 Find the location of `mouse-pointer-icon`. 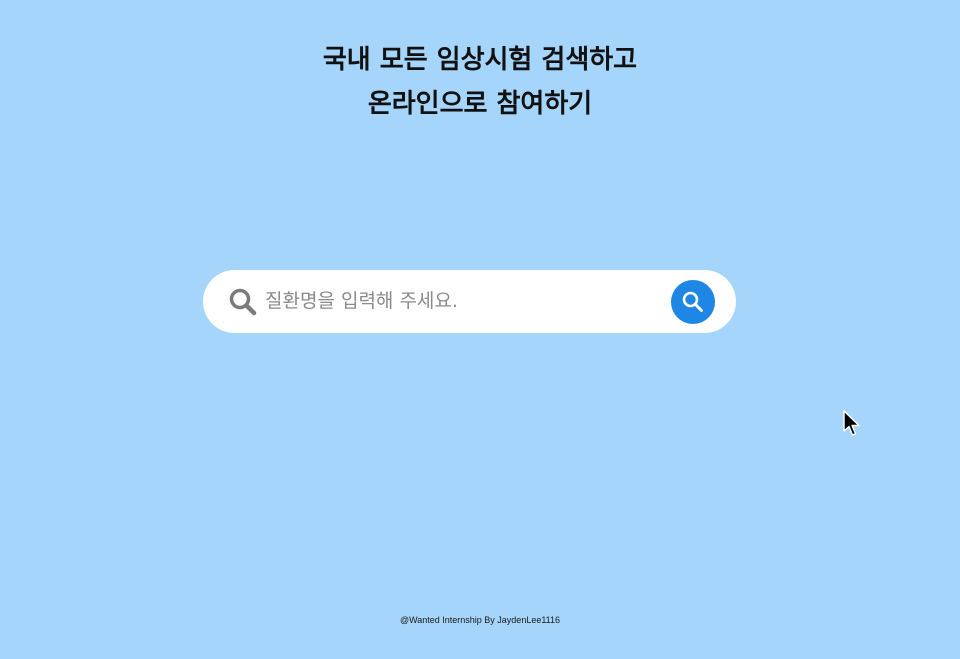

mouse-pointer-icon is located at coordinates (851, 423).